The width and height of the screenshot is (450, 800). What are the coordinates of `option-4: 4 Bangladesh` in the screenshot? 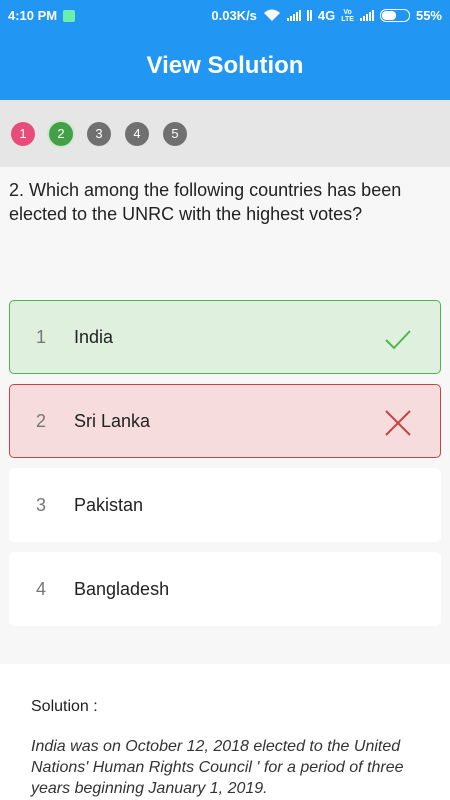 It's located at (225, 589).